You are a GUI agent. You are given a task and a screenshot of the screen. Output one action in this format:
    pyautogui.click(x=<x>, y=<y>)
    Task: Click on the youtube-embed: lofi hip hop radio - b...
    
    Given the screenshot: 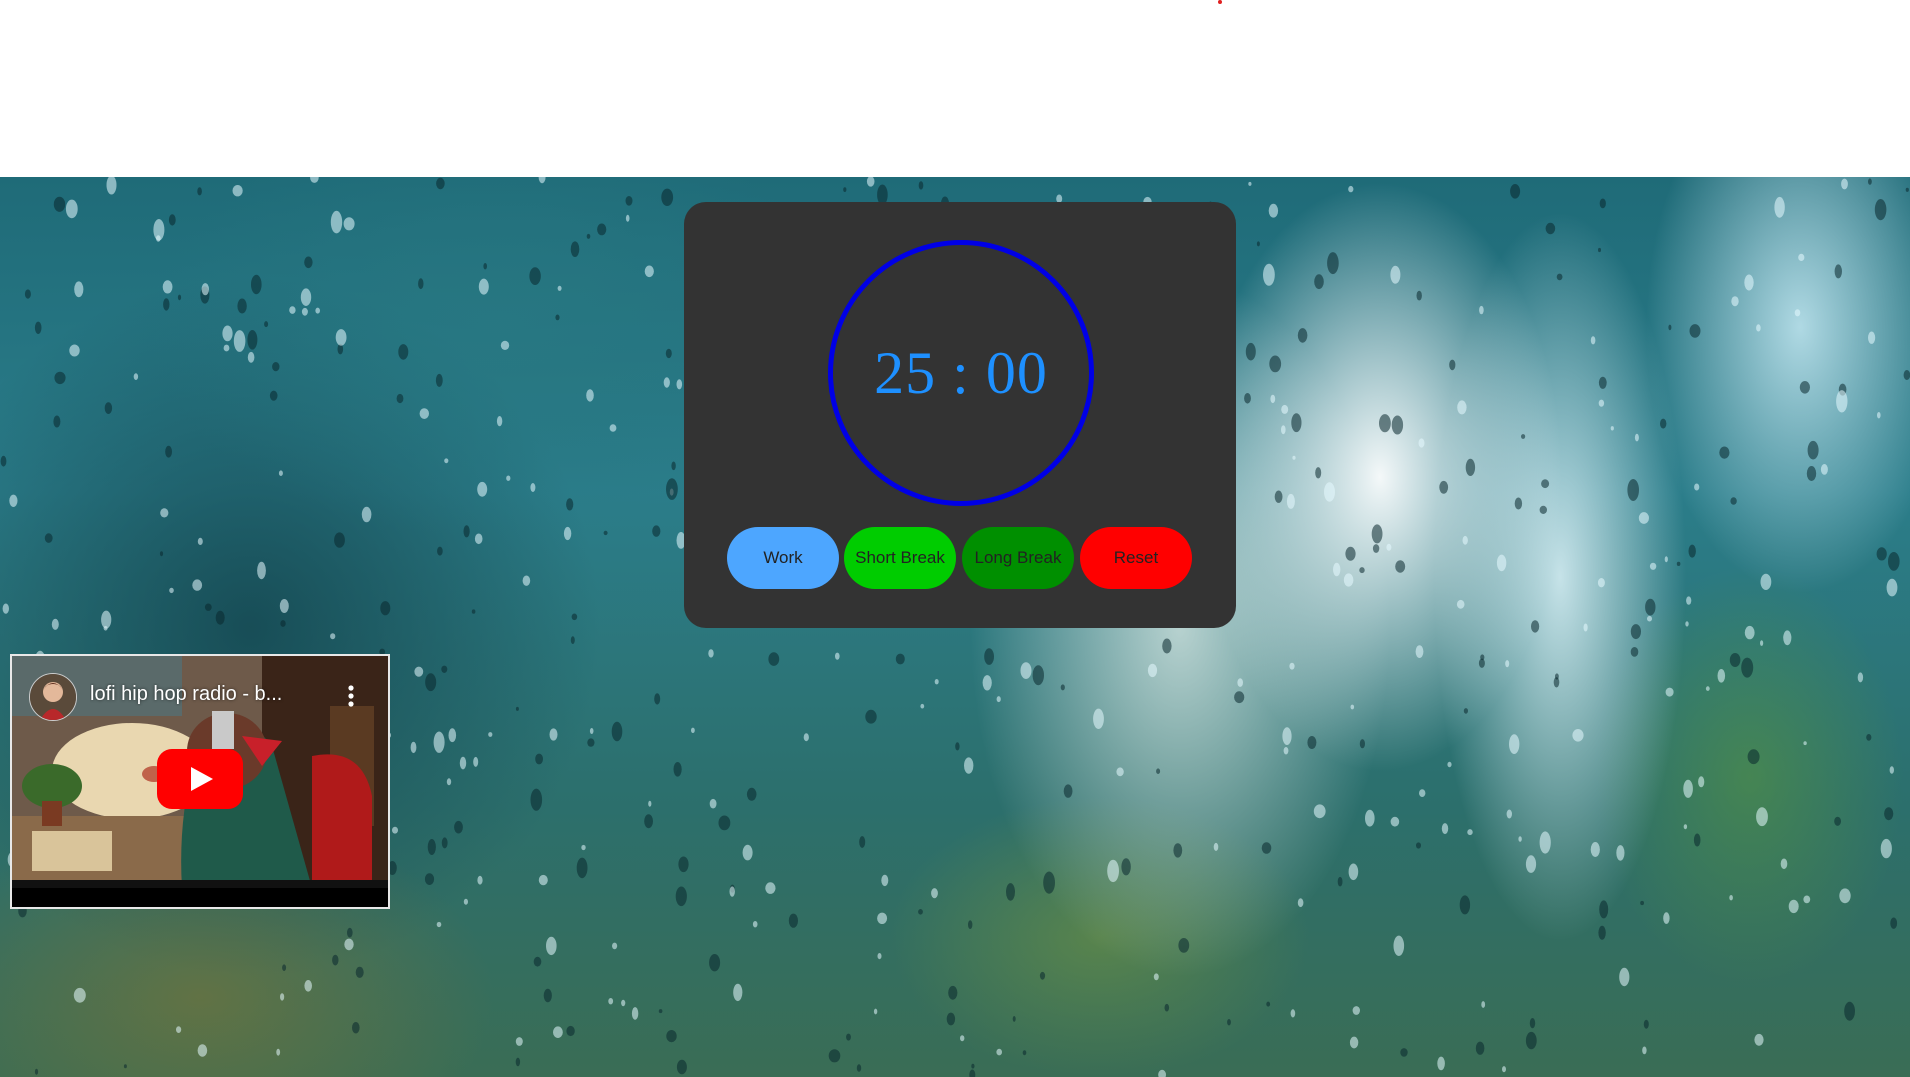 What is the action you would take?
    pyautogui.click(x=200, y=781)
    